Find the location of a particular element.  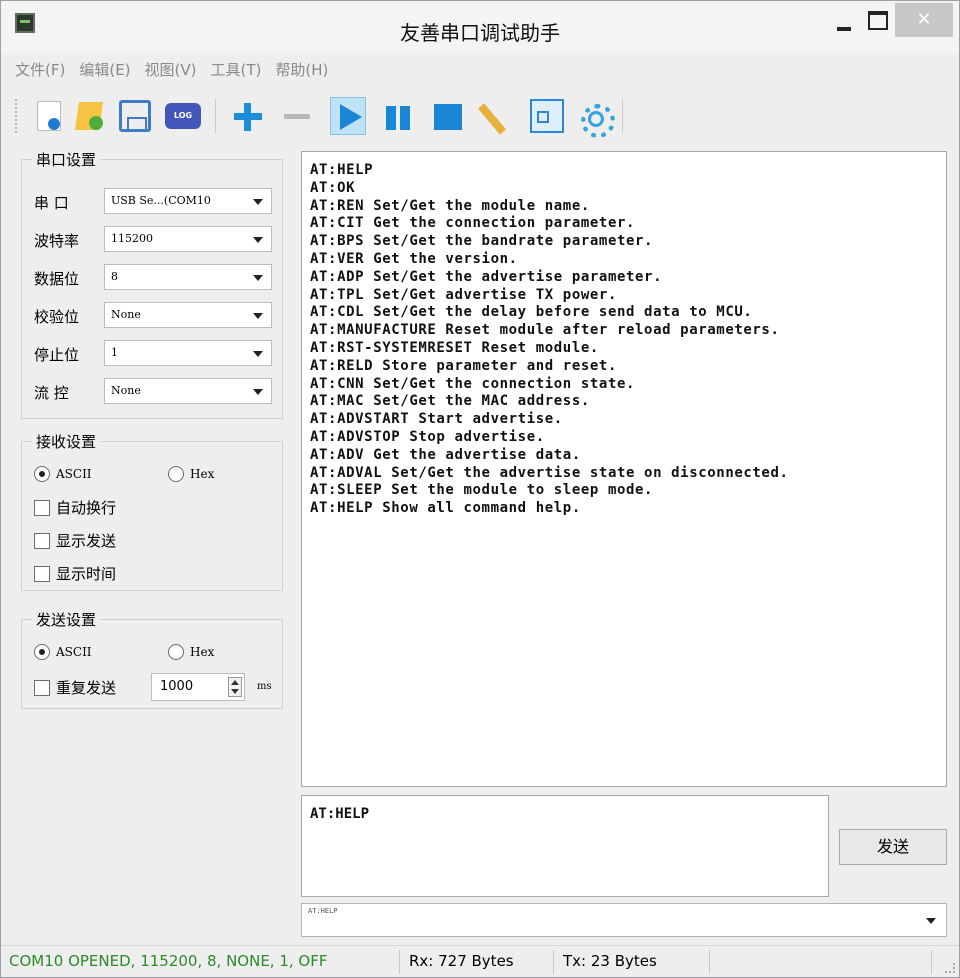

menu-help: 帮助(H) is located at coordinates (301, 72).